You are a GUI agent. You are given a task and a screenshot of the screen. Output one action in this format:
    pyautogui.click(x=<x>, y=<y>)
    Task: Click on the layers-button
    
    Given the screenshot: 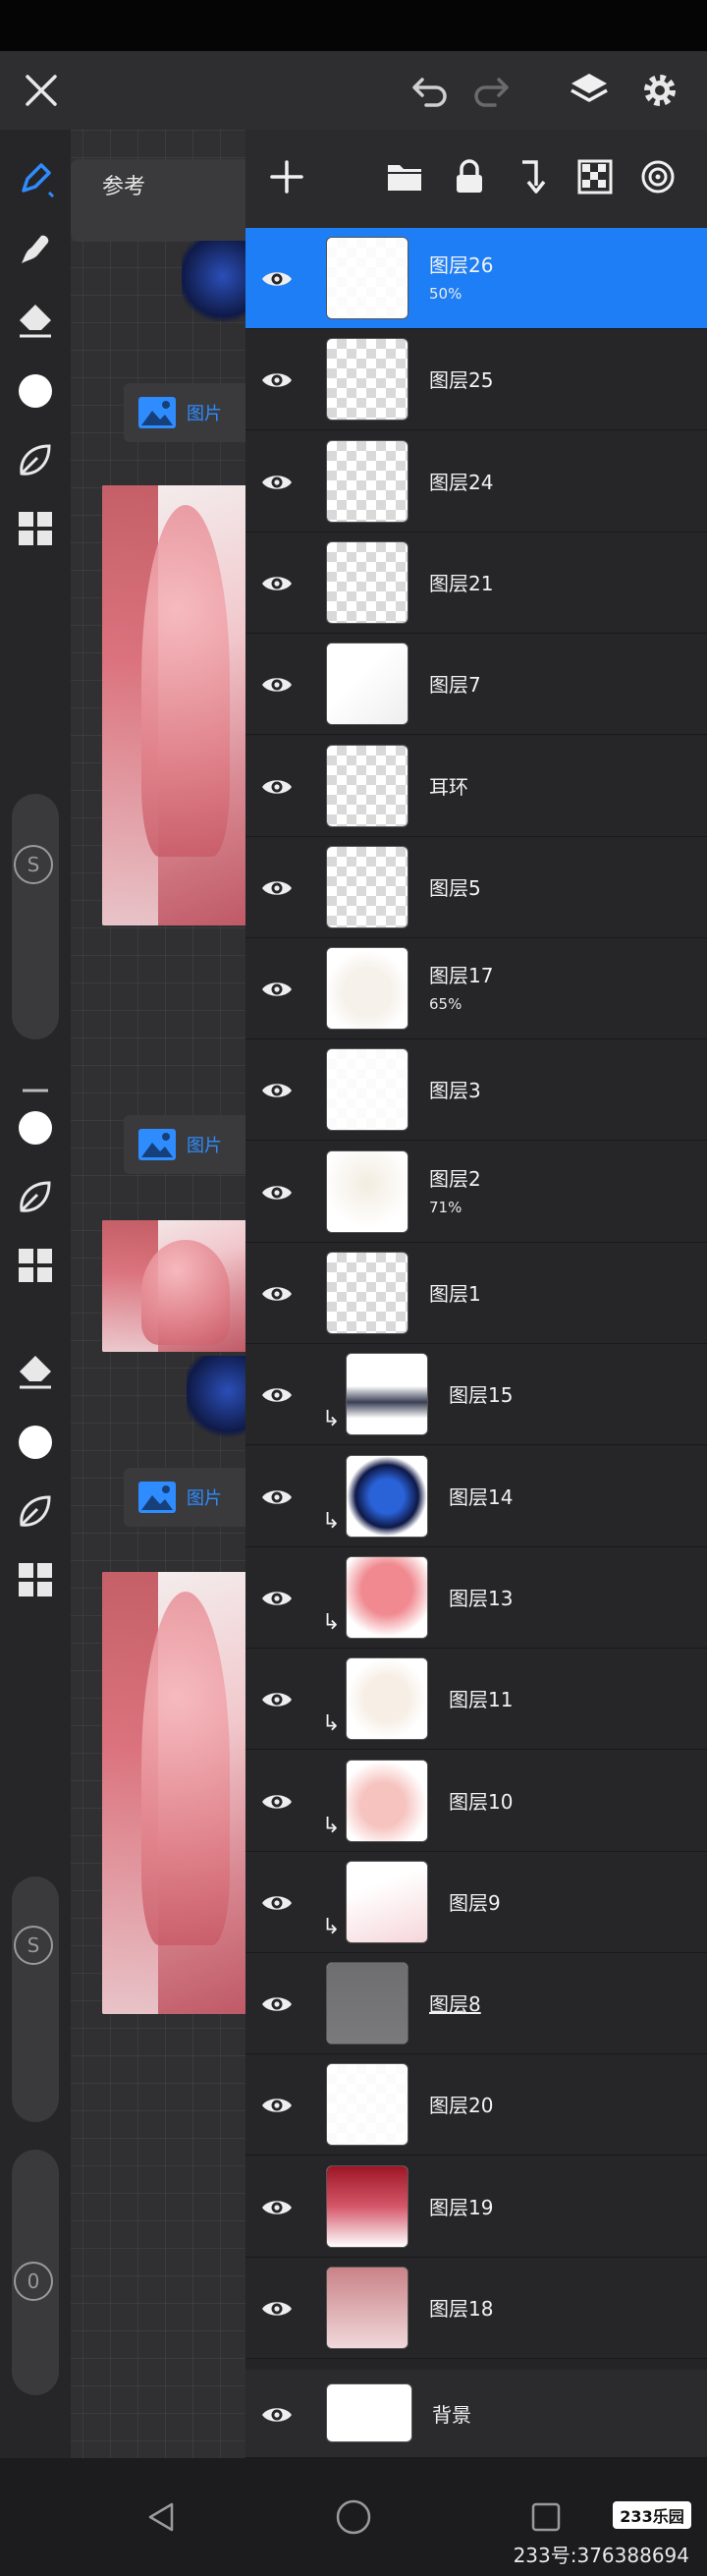 What is the action you would take?
    pyautogui.click(x=590, y=90)
    